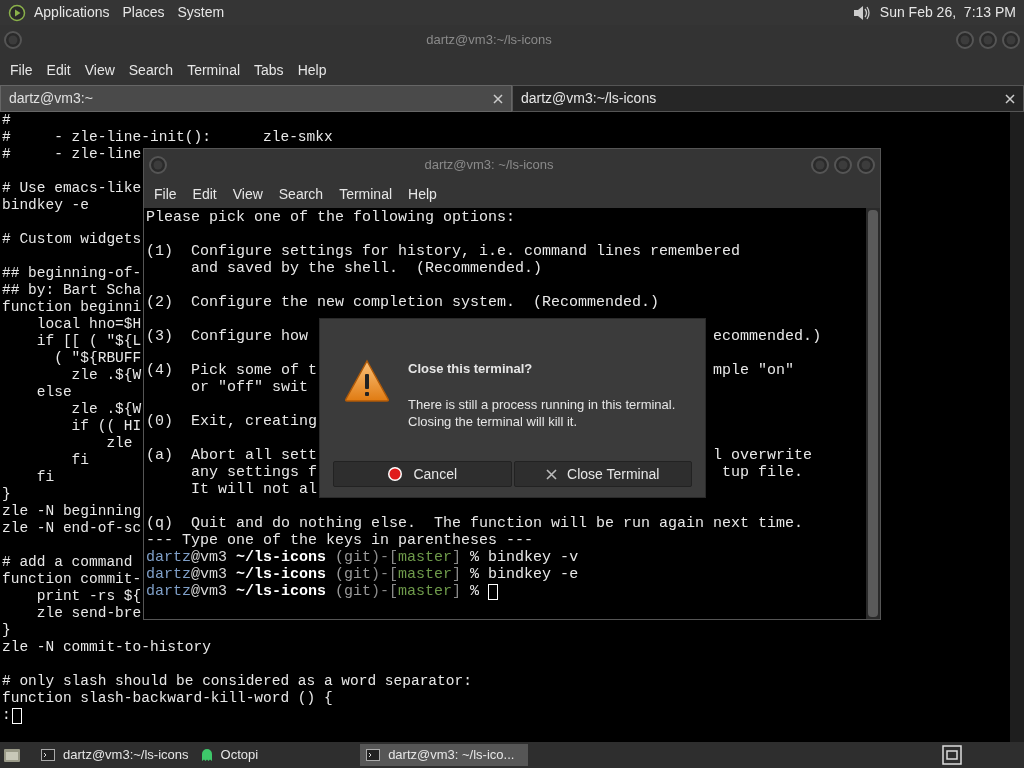  What do you see at coordinates (143, 12) in the screenshot?
I see `panel-menu: Places` at bounding box center [143, 12].